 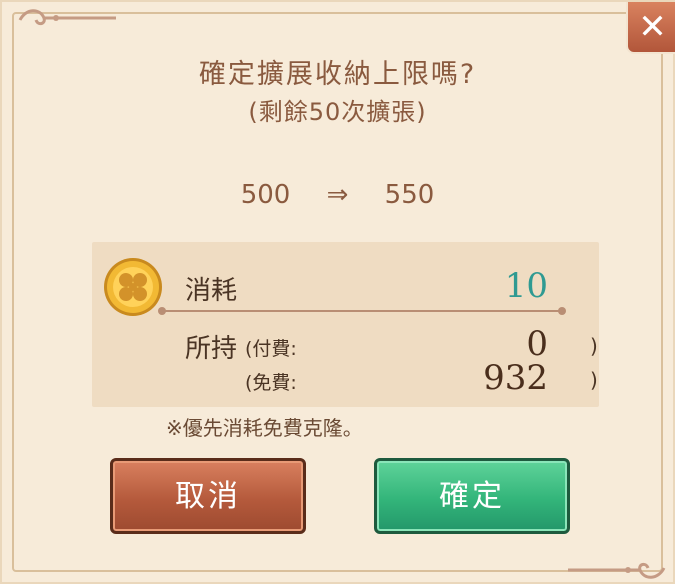 What do you see at coordinates (264, 428) in the screenshot?
I see `priority-note: ※優先消耗免費克隆。` at bounding box center [264, 428].